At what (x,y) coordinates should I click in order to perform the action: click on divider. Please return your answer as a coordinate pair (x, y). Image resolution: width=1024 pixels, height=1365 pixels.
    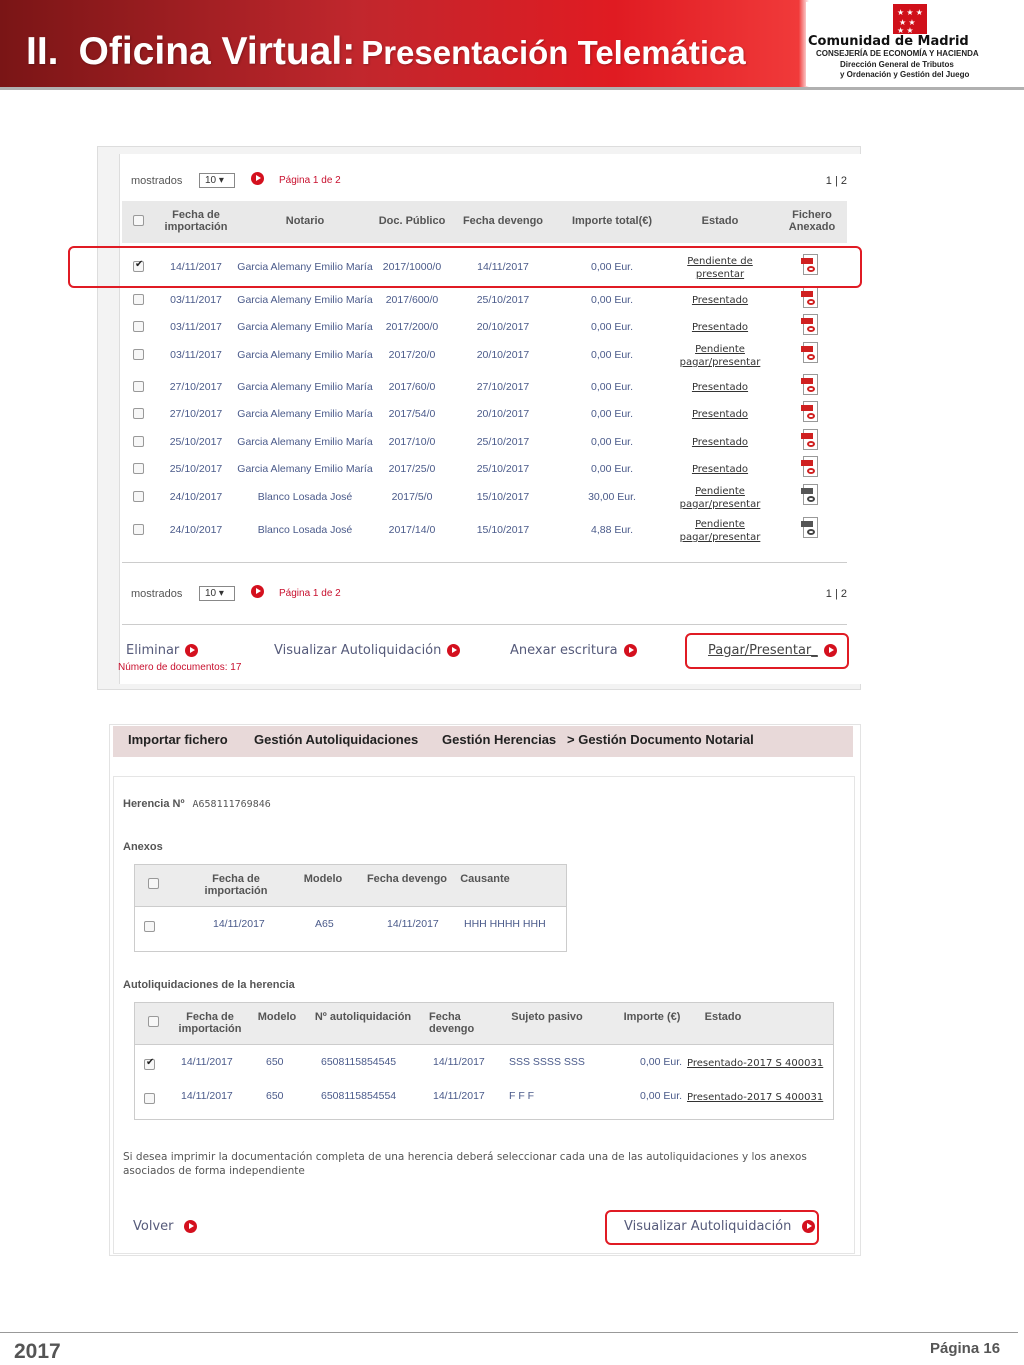
    Looking at the image, I should click on (484, 562).